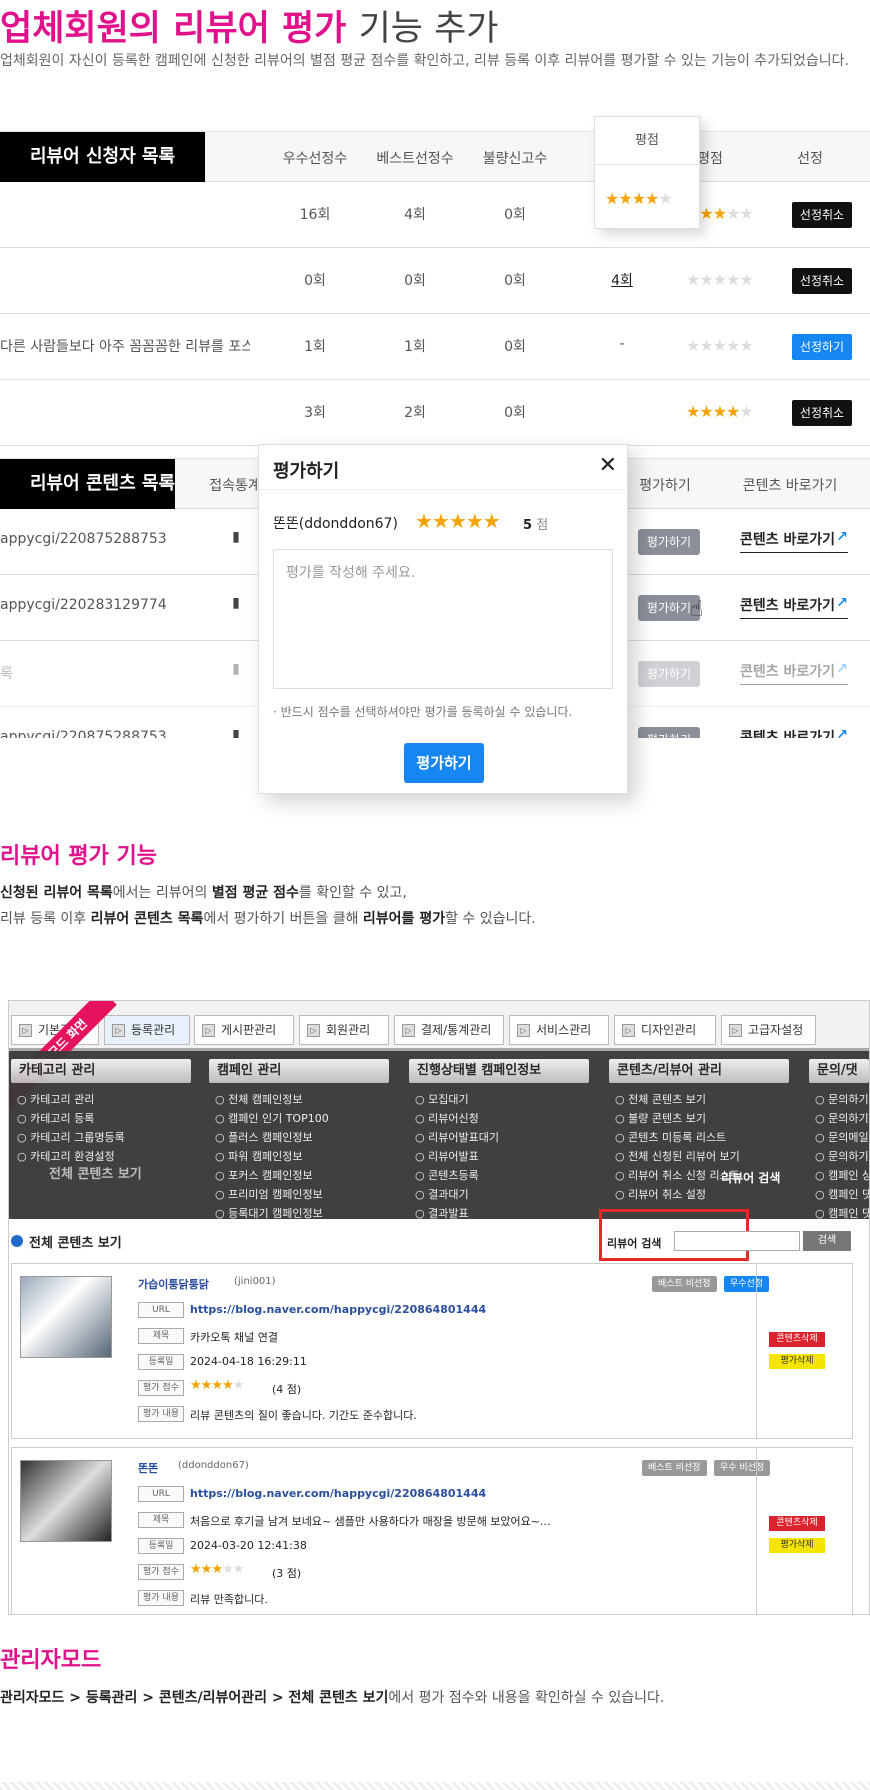 The height and width of the screenshot is (1790, 870). What do you see at coordinates (72, 1156) in the screenshot?
I see `menu-item-label: 카테고리 환경설정` at bounding box center [72, 1156].